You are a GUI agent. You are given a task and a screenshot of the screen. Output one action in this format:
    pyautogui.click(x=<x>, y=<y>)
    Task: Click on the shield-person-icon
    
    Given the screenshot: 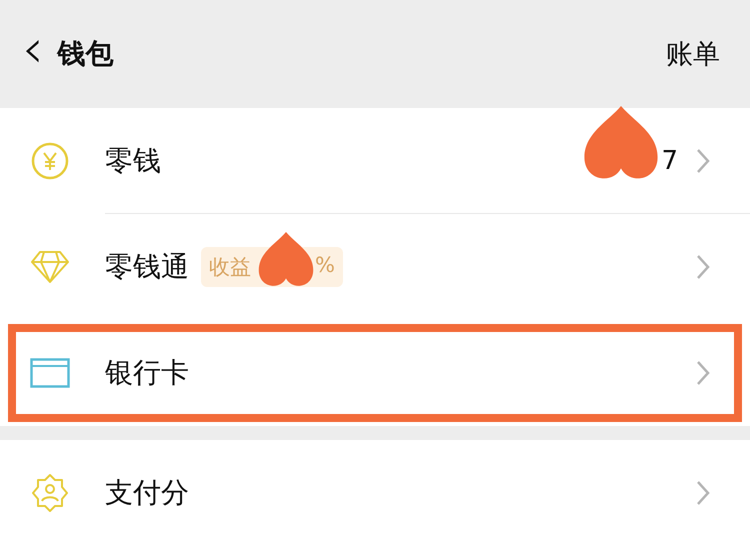 What is the action you would take?
    pyautogui.click(x=50, y=493)
    